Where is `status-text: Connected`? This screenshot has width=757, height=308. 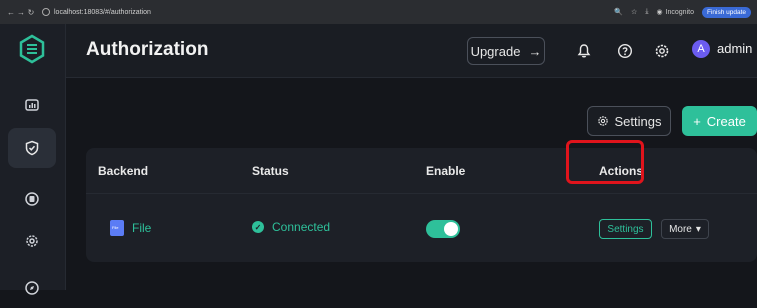
status-text: Connected is located at coordinates (301, 227).